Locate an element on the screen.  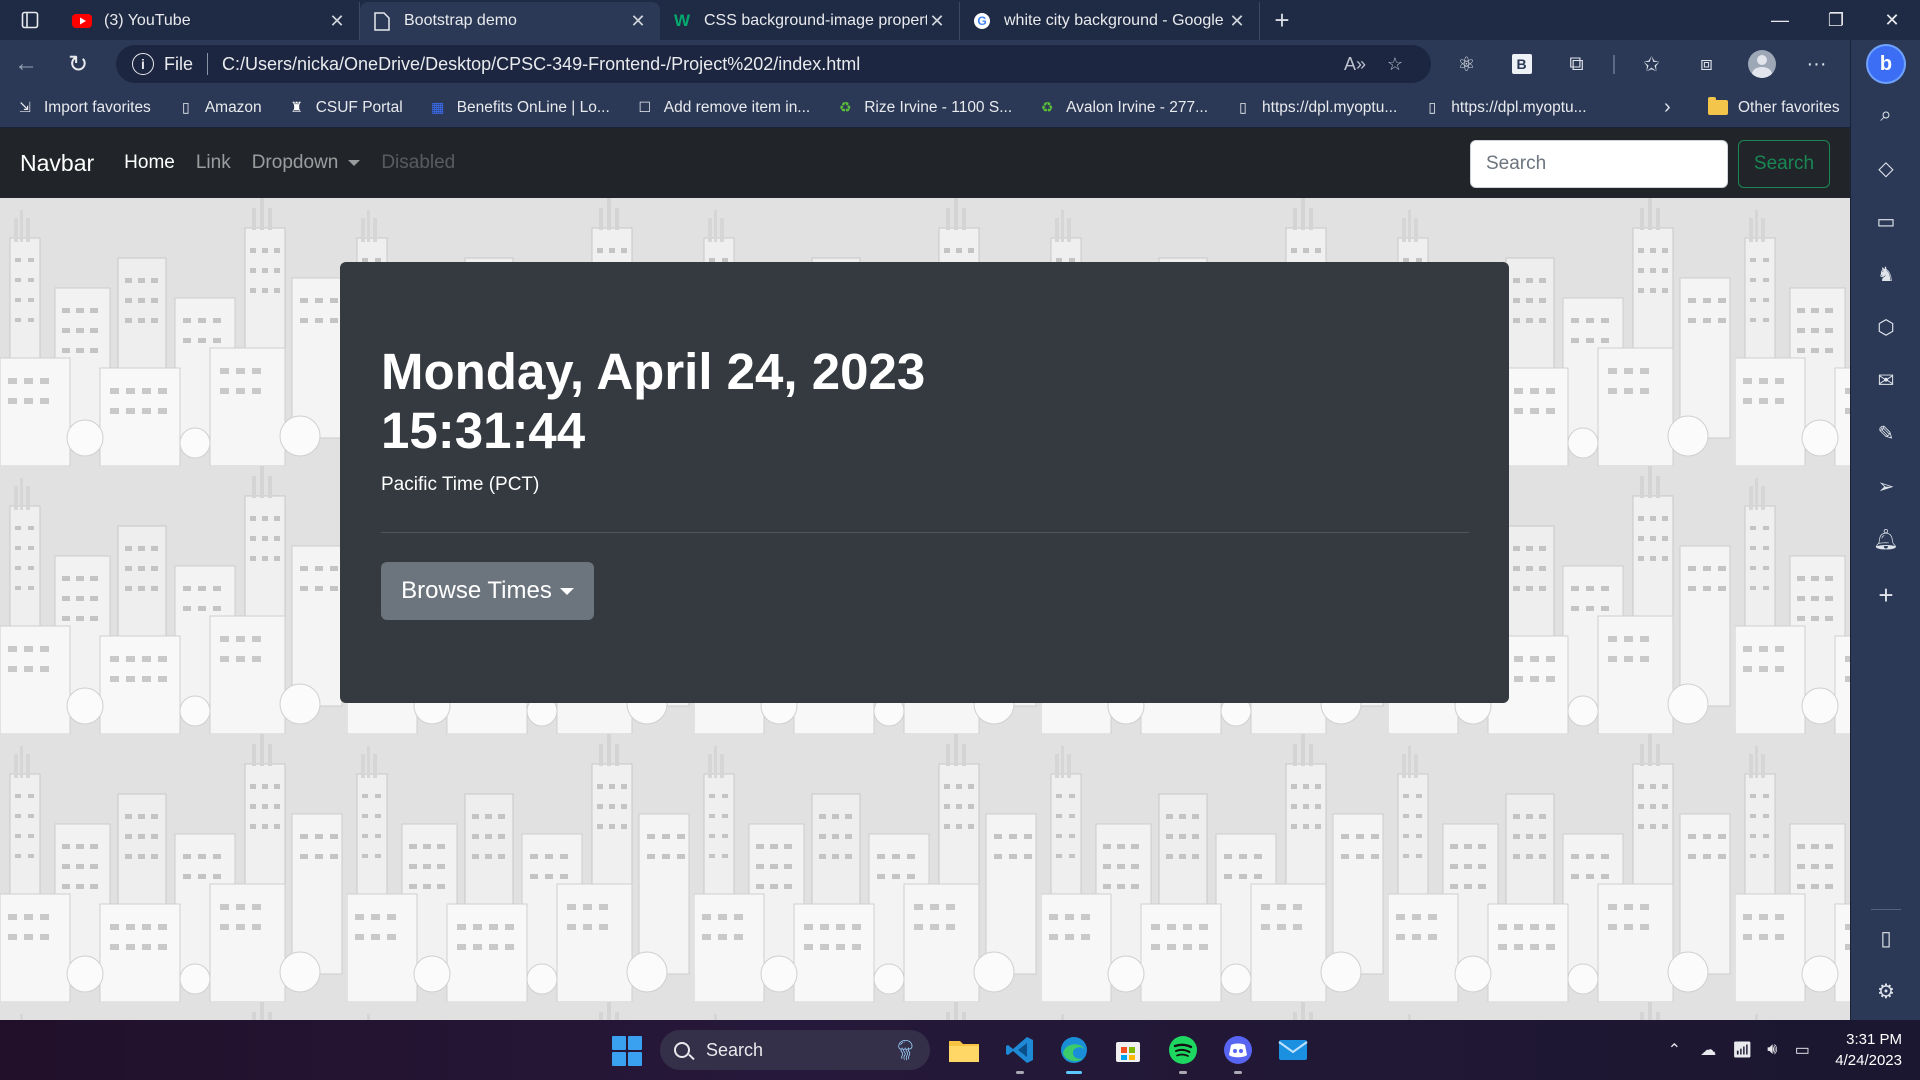
send-icon: ➢ is located at coordinates (1886, 486).